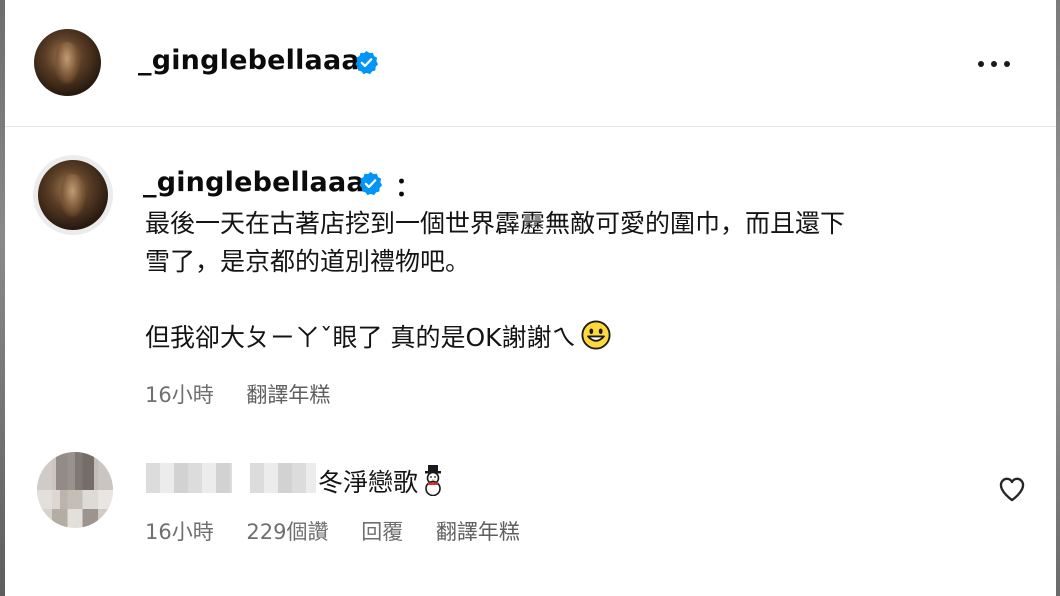 This screenshot has height=596, width=1060. Describe the element at coordinates (283, 478) in the screenshot. I see `commenter-mention-blurred` at that location.